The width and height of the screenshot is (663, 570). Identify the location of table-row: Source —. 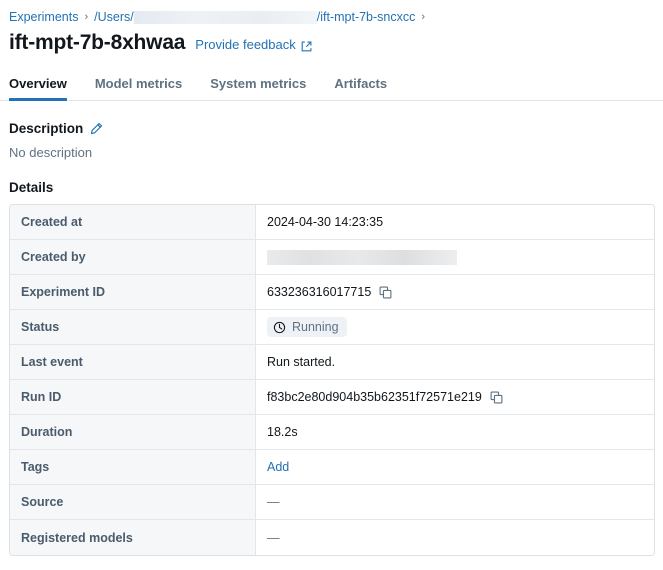
(332, 502).